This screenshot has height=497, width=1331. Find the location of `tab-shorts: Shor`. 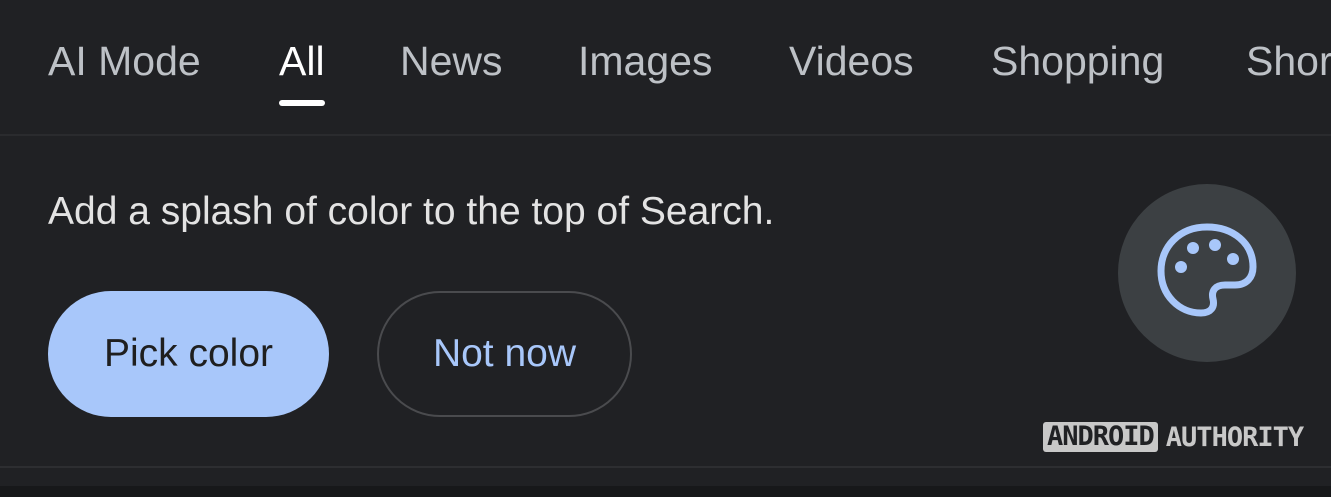

tab-shorts: Shor is located at coordinates (1288, 61).